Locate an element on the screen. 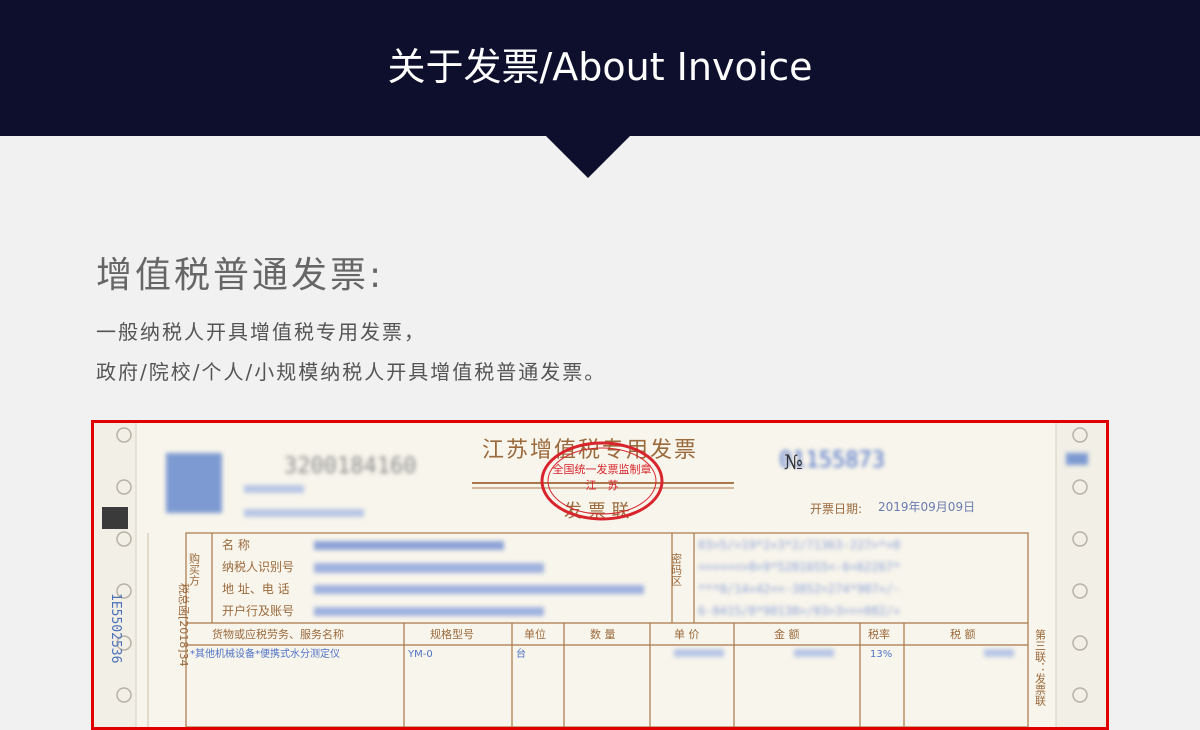  description-line-1: 一般纳税人开具增值税专用发票， is located at coordinates (261, 332).